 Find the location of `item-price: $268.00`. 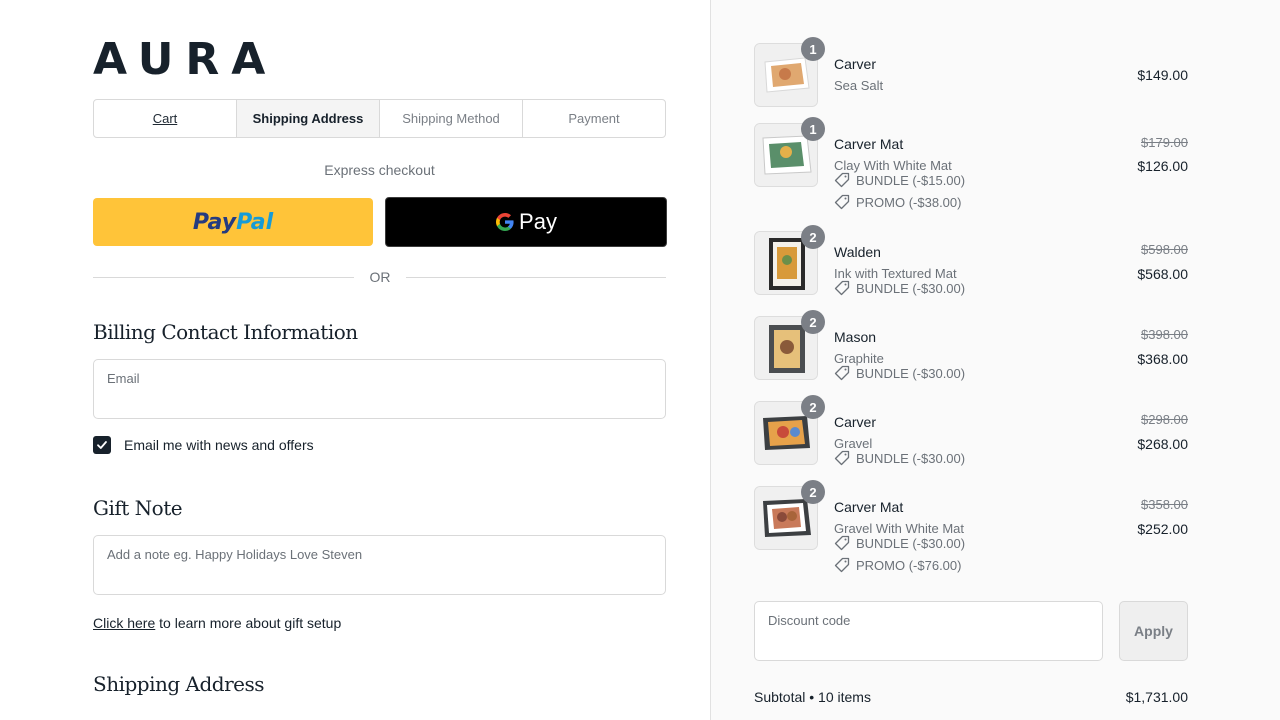

item-price: $268.00 is located at coordinates (1162, 444).